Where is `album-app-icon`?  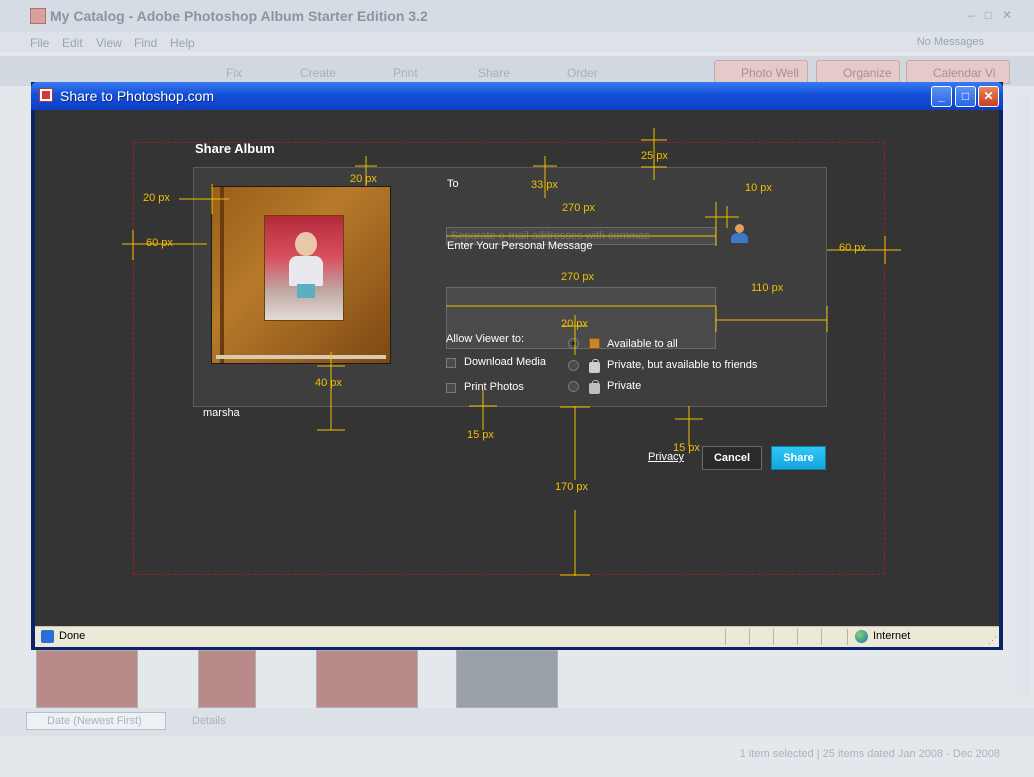
album-app-icon is located at coordinates (38, 16).